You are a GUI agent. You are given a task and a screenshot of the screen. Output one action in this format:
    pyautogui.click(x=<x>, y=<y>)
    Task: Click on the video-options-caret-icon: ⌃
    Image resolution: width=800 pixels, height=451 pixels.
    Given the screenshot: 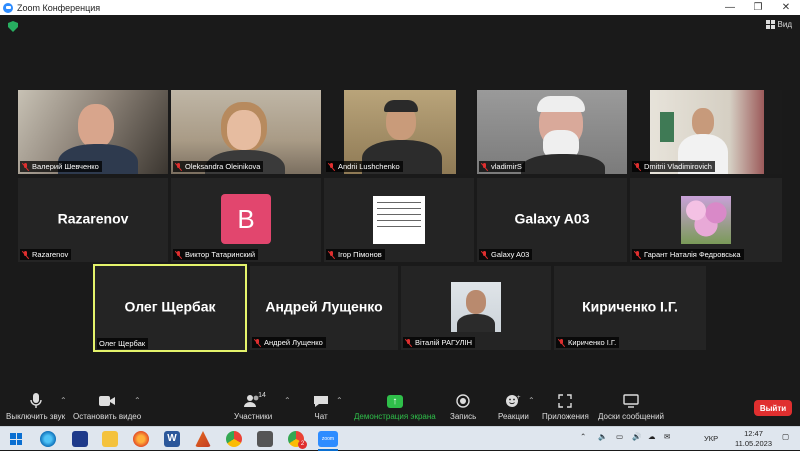 What is the action you would take?
    pyautogui.click(x=137, y=400)
    